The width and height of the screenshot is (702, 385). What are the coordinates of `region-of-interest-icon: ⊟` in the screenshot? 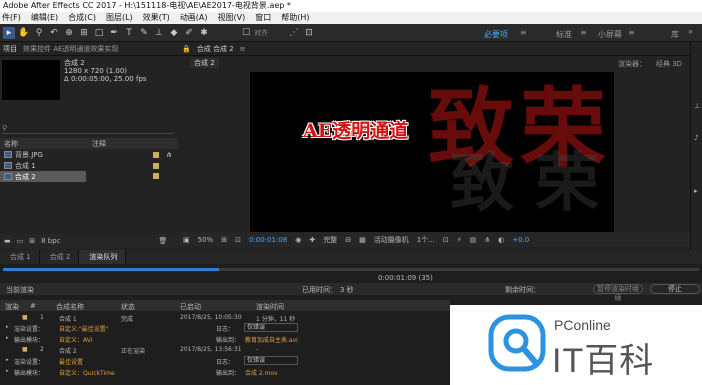 It's located at (348, 240).